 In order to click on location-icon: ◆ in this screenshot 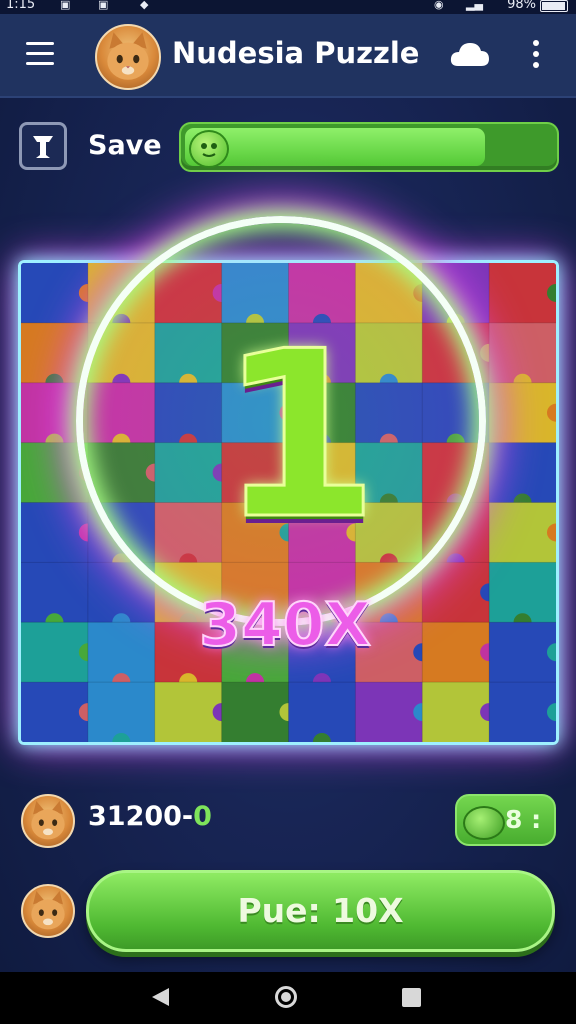, I will do `click(144, 5)`.